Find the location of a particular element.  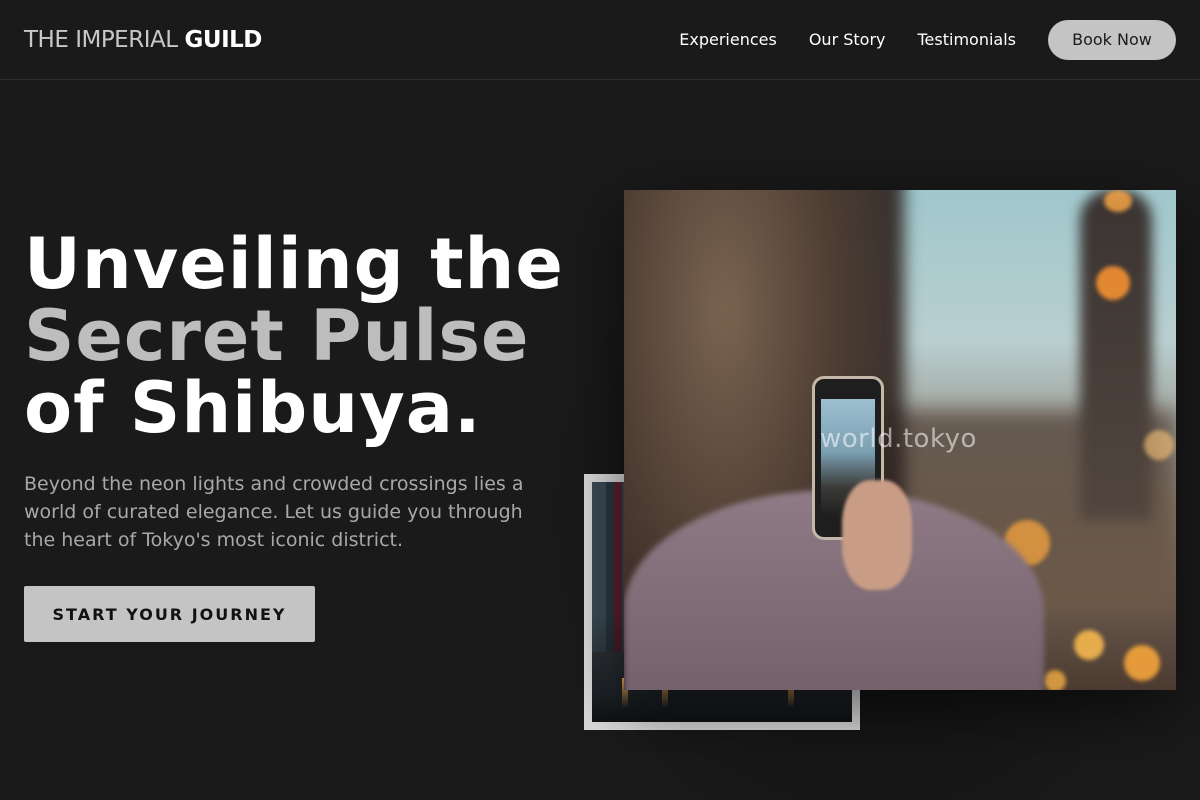

logo-bold-text: GUILD is located at coordinates (223, 39).